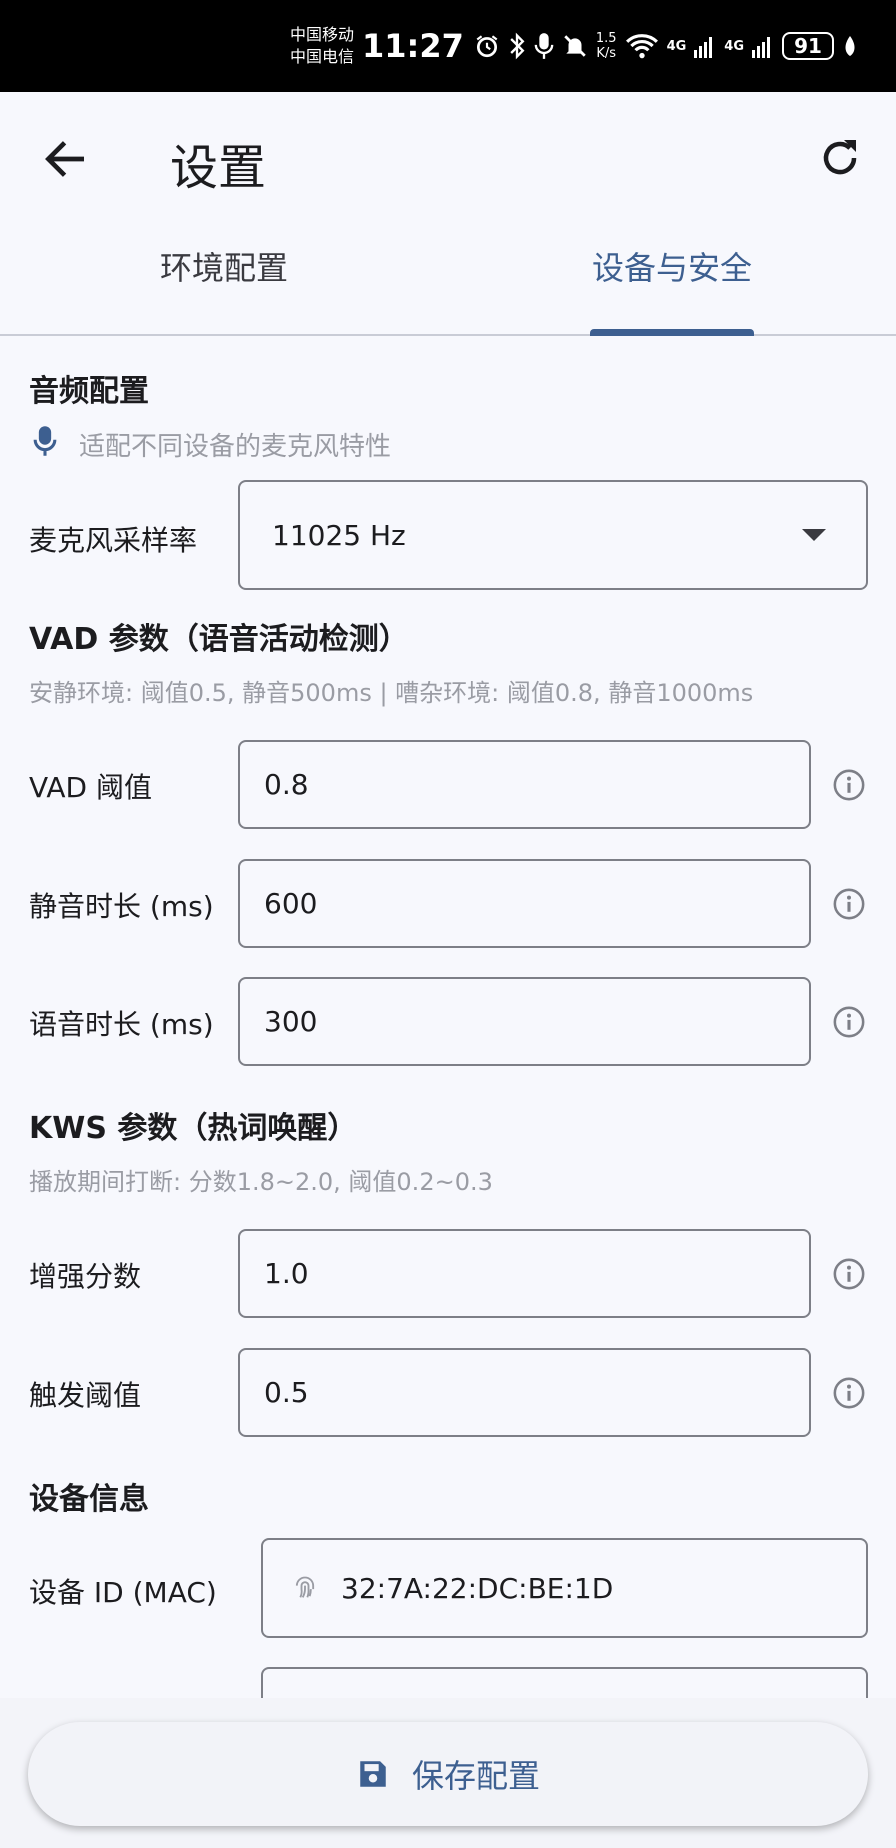 This screenshot has height=1848, width=896. What do you see at coordinates (286, 1392) in the screenshot?
I see `trigger-threshold-value: 0.5` at bounding box center [286, 1392].